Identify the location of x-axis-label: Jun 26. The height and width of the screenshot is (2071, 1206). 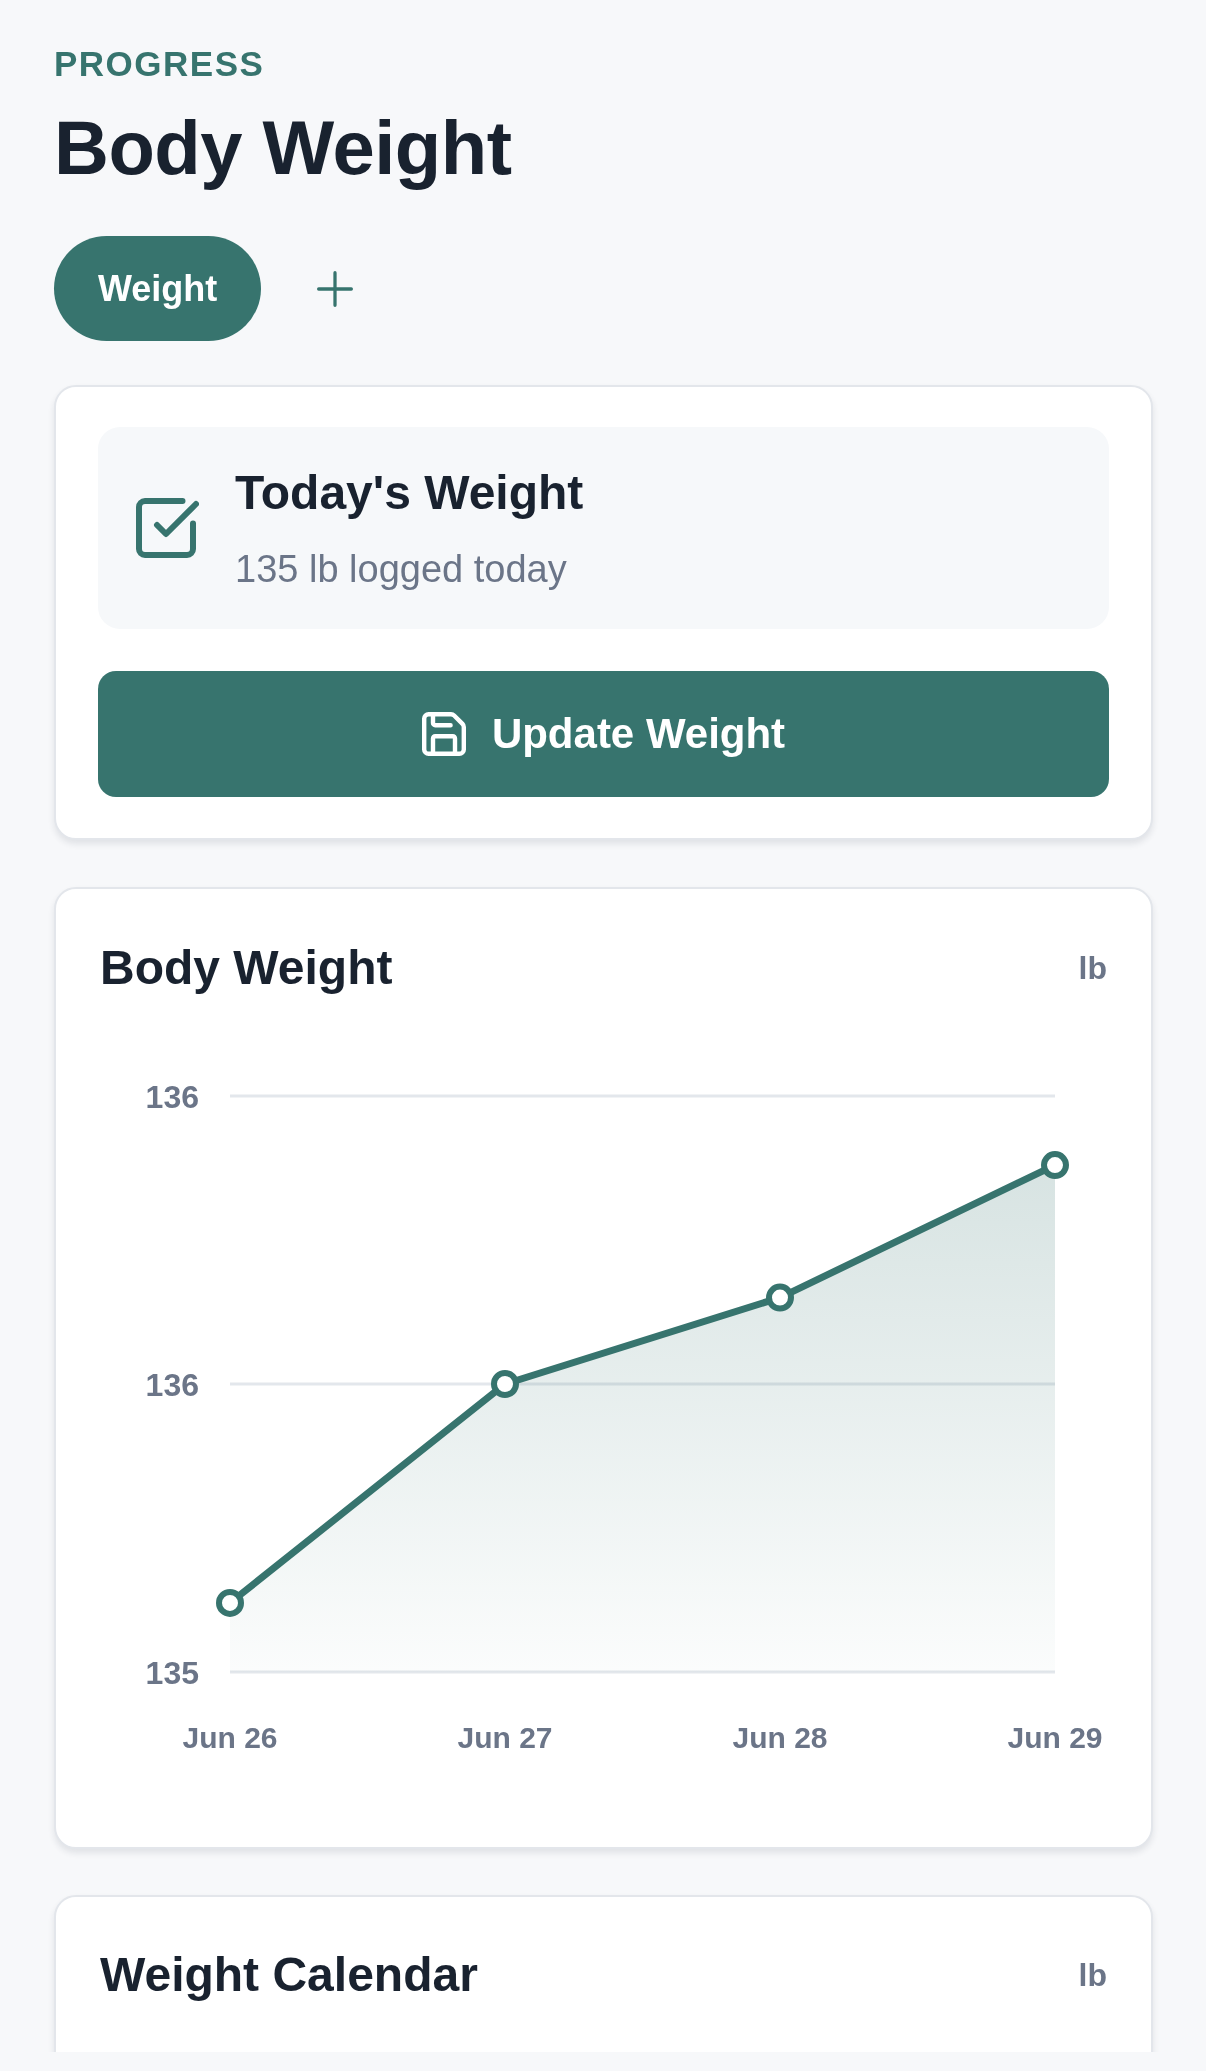
(230, 1737).